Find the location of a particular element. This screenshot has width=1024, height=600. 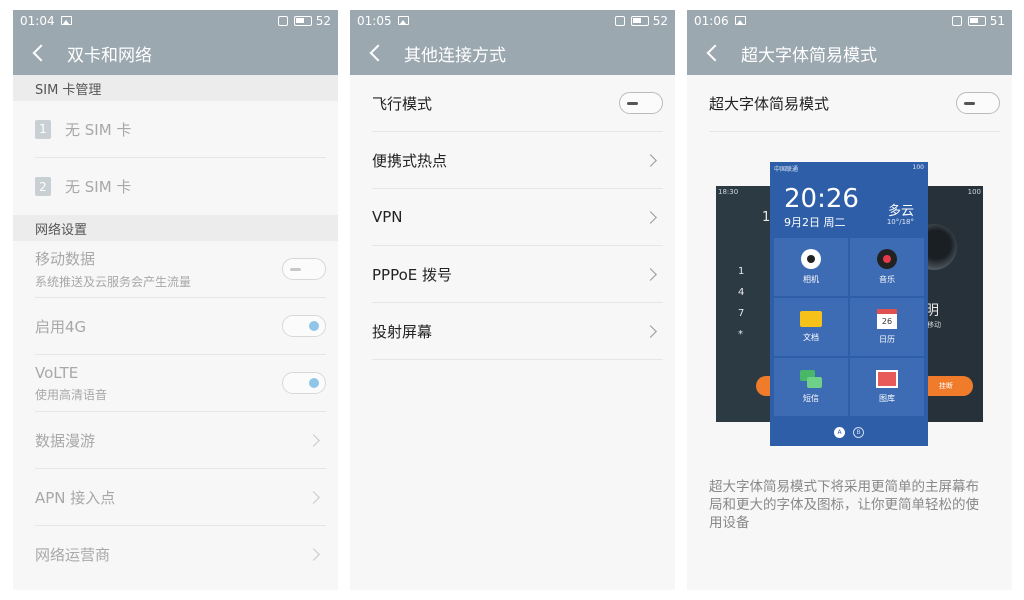

data-roaming-row: 数据漫游 is located at coordinates (180, 440).